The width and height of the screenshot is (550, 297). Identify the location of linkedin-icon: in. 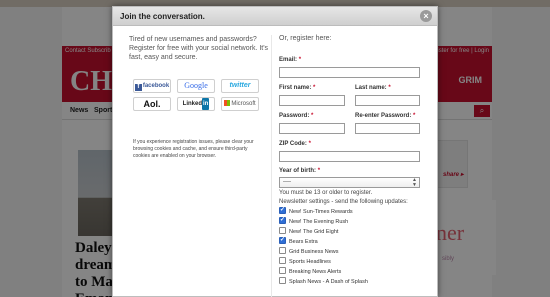
(206, 104).